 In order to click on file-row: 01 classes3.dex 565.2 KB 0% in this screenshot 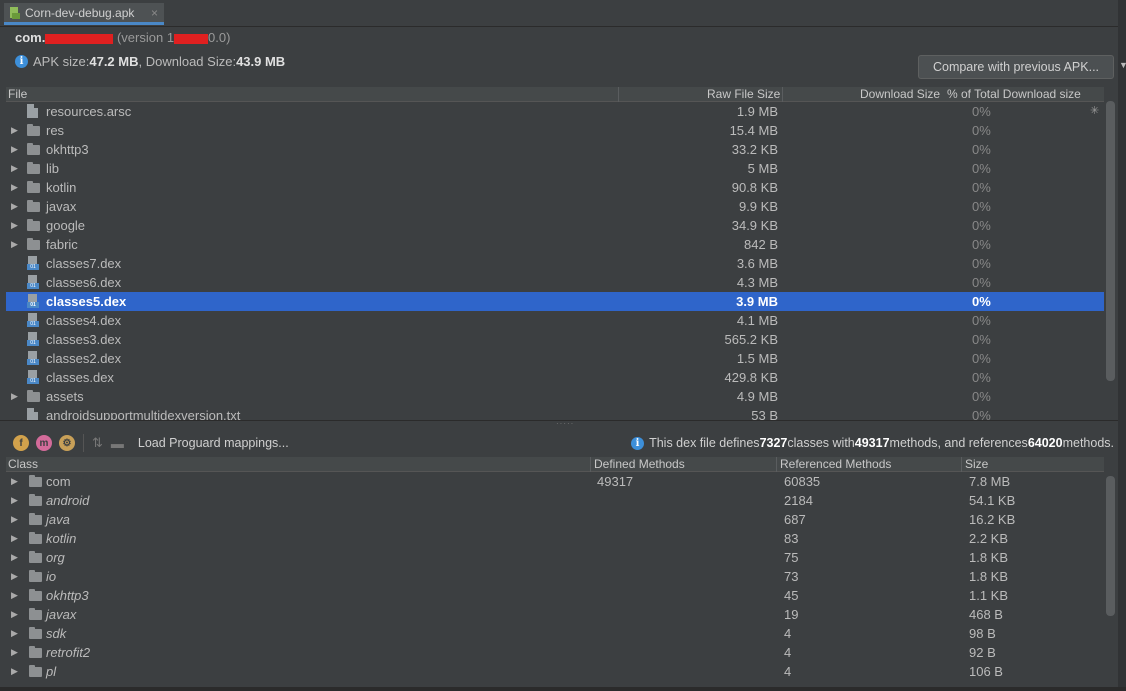, I will do `click(555, 339)`.